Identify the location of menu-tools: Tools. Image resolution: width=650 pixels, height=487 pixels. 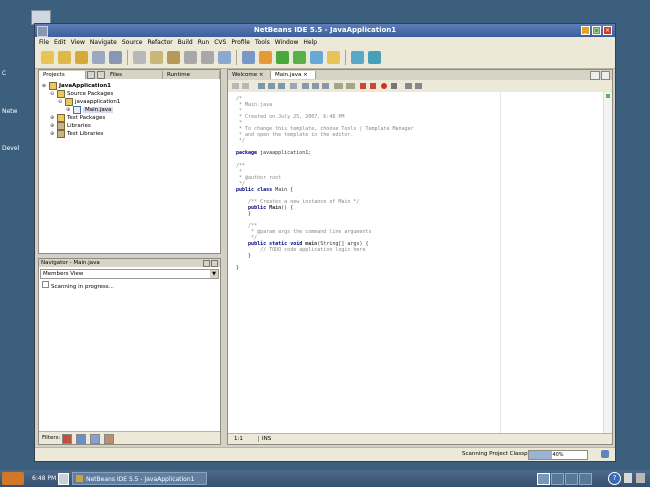
(262, 42).